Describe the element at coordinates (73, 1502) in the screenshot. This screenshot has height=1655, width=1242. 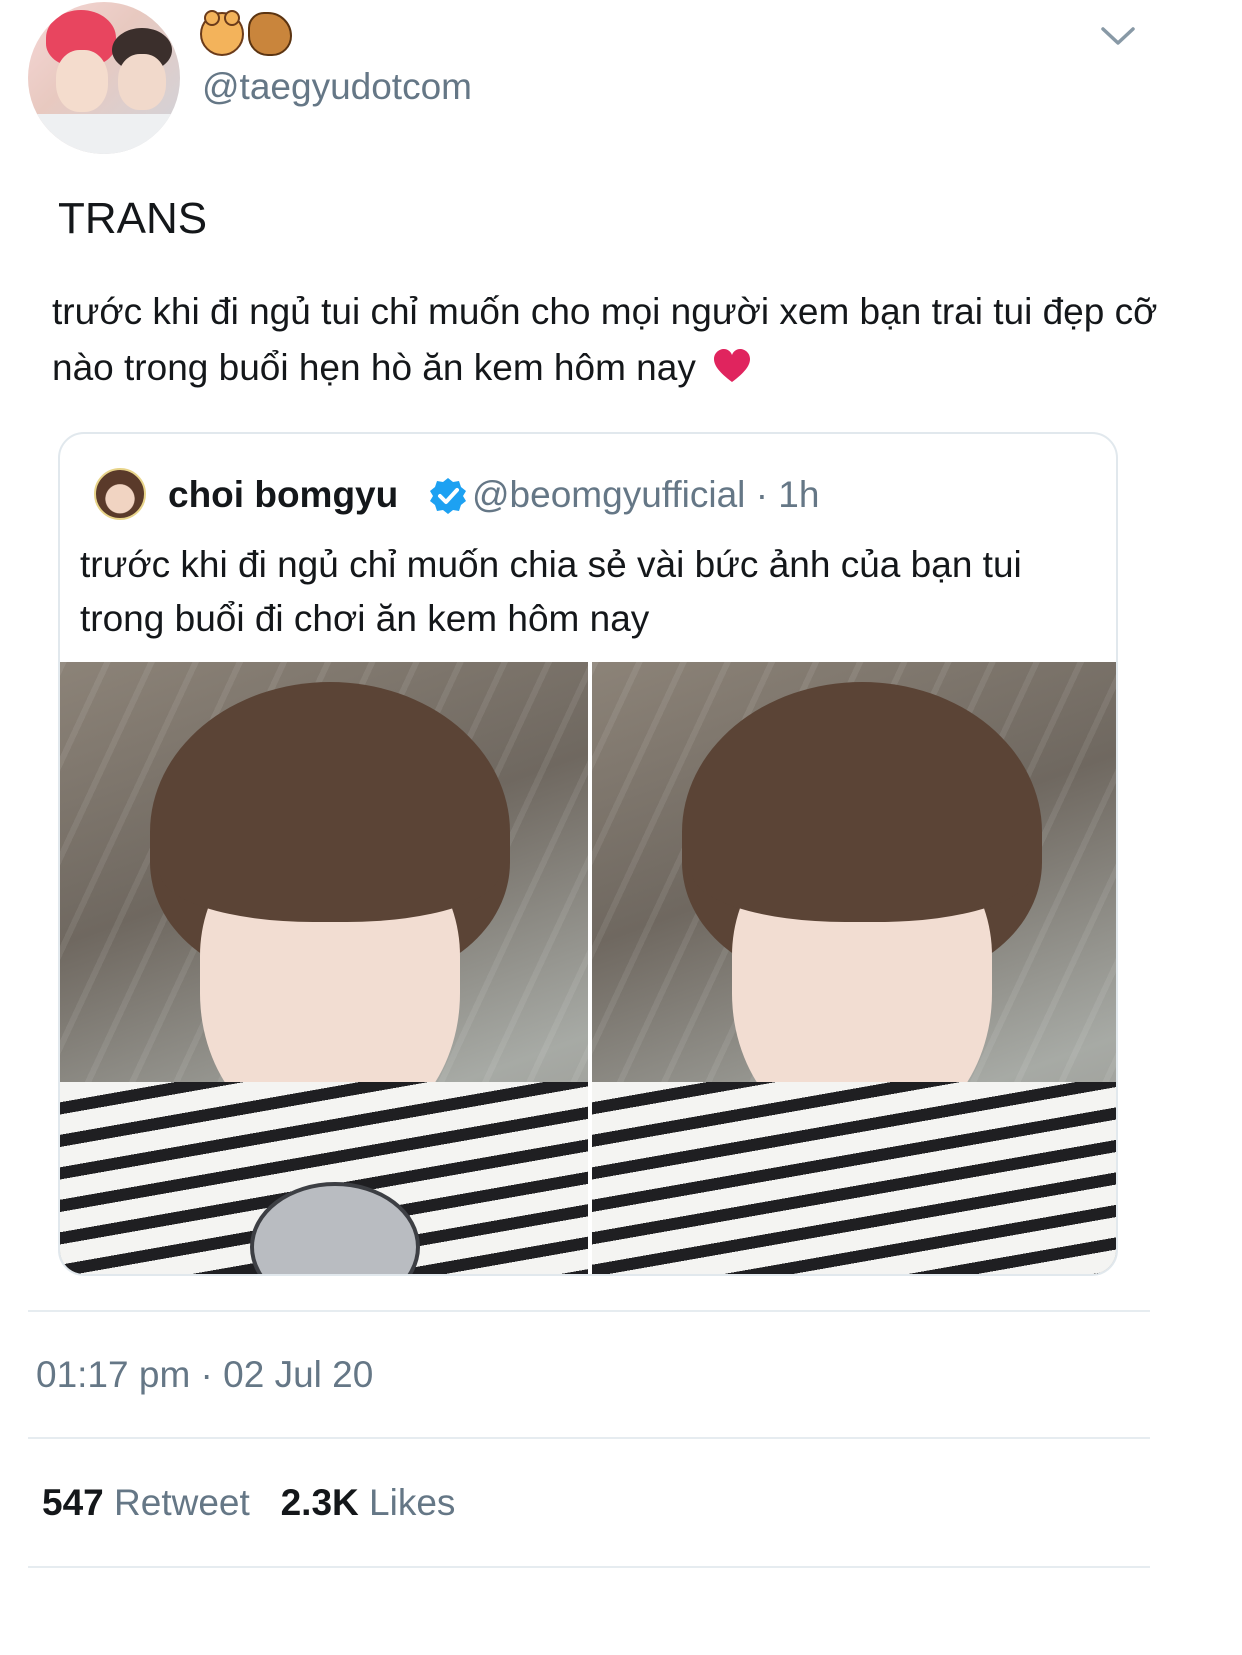
I see `retweets-count: 547` at that location.